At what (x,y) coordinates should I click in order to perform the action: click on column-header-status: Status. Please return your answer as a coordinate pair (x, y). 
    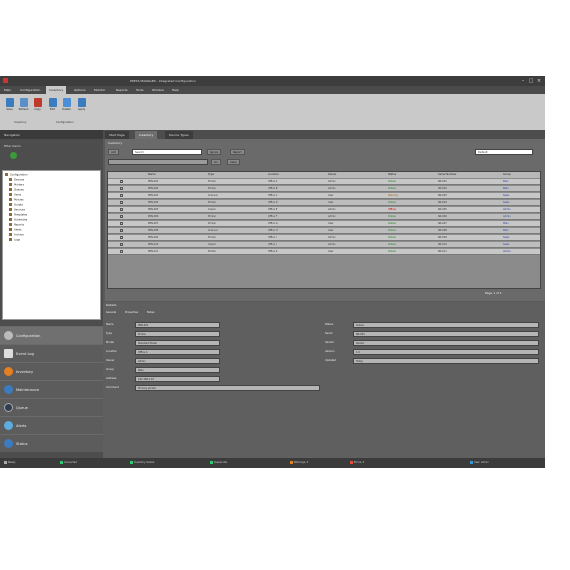
    Looking at the image, I should click on (392, 174).